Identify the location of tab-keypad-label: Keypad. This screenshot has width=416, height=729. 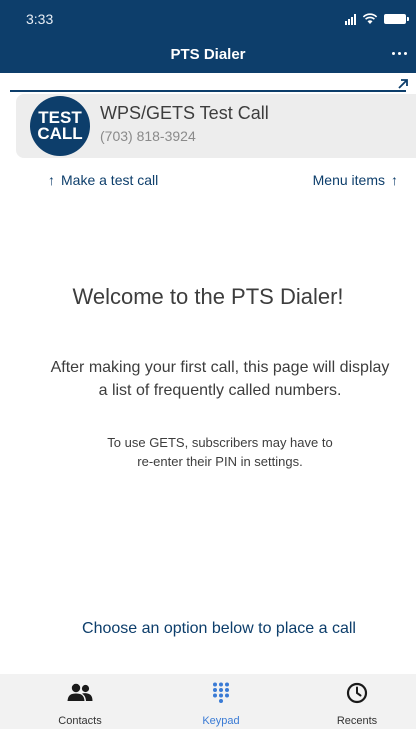
(221, 721).